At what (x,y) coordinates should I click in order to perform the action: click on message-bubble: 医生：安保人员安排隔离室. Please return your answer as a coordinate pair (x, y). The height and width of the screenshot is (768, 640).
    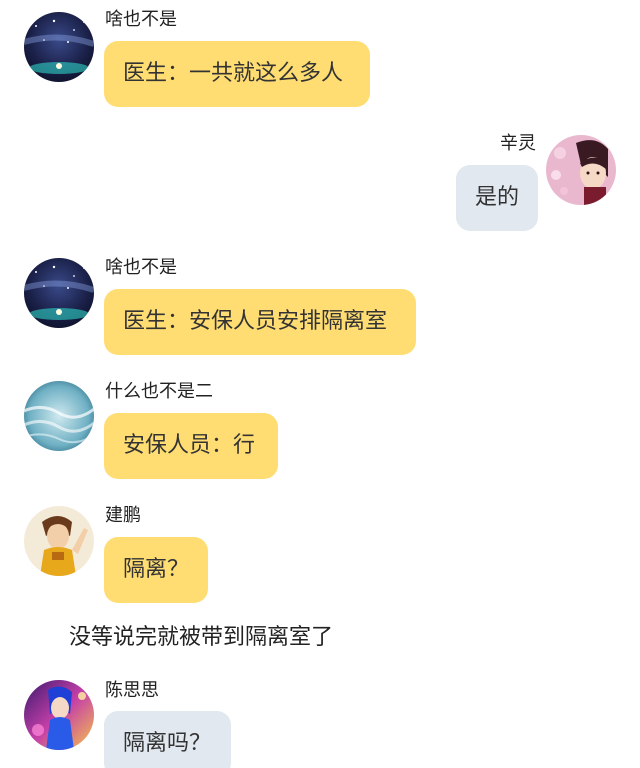
    Looking at the image, I should click on (260, 322).